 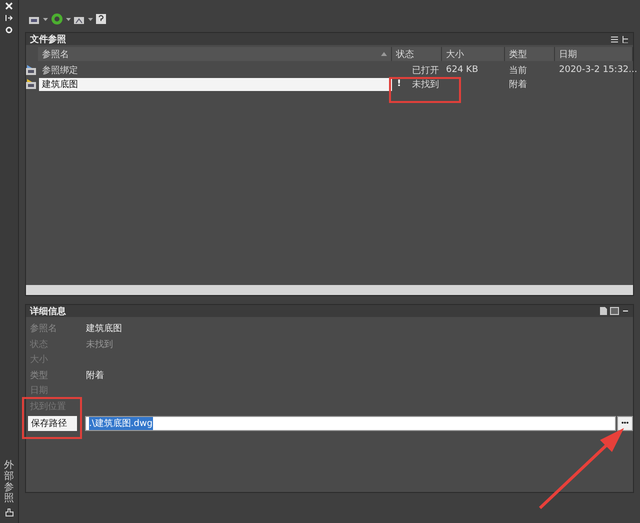 I want to click on field-value: 附着, so click(x=95, y=376).